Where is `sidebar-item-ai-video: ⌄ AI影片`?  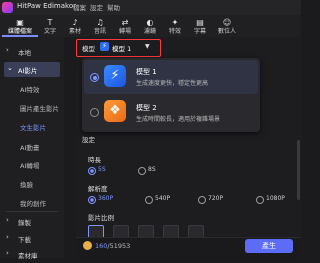 sidebar-item-ai-video: ⌄ AI影片 is located at coordinates (32, 69).